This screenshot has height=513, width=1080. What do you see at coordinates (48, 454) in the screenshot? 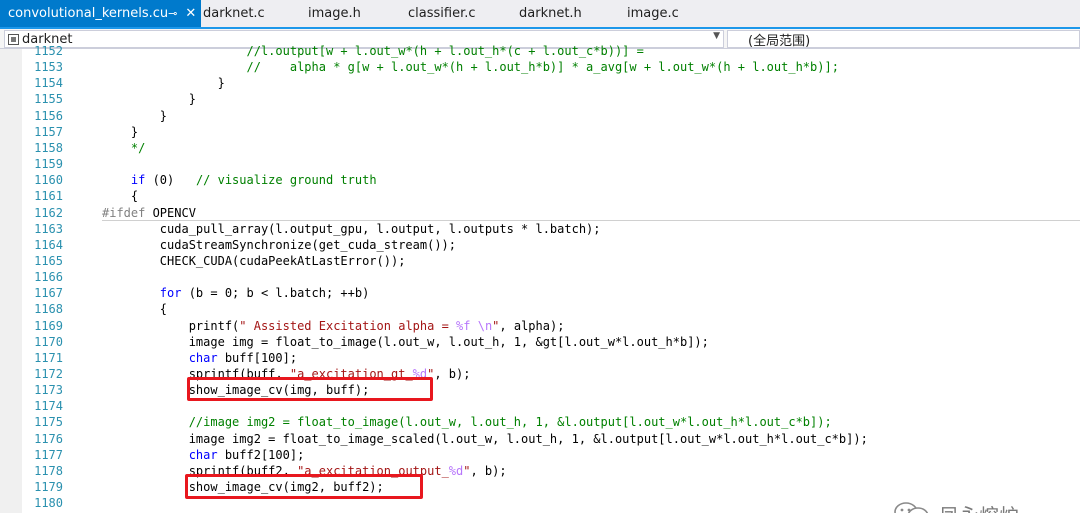
I see `line-number: 1177` at bounding box center [48, 454].